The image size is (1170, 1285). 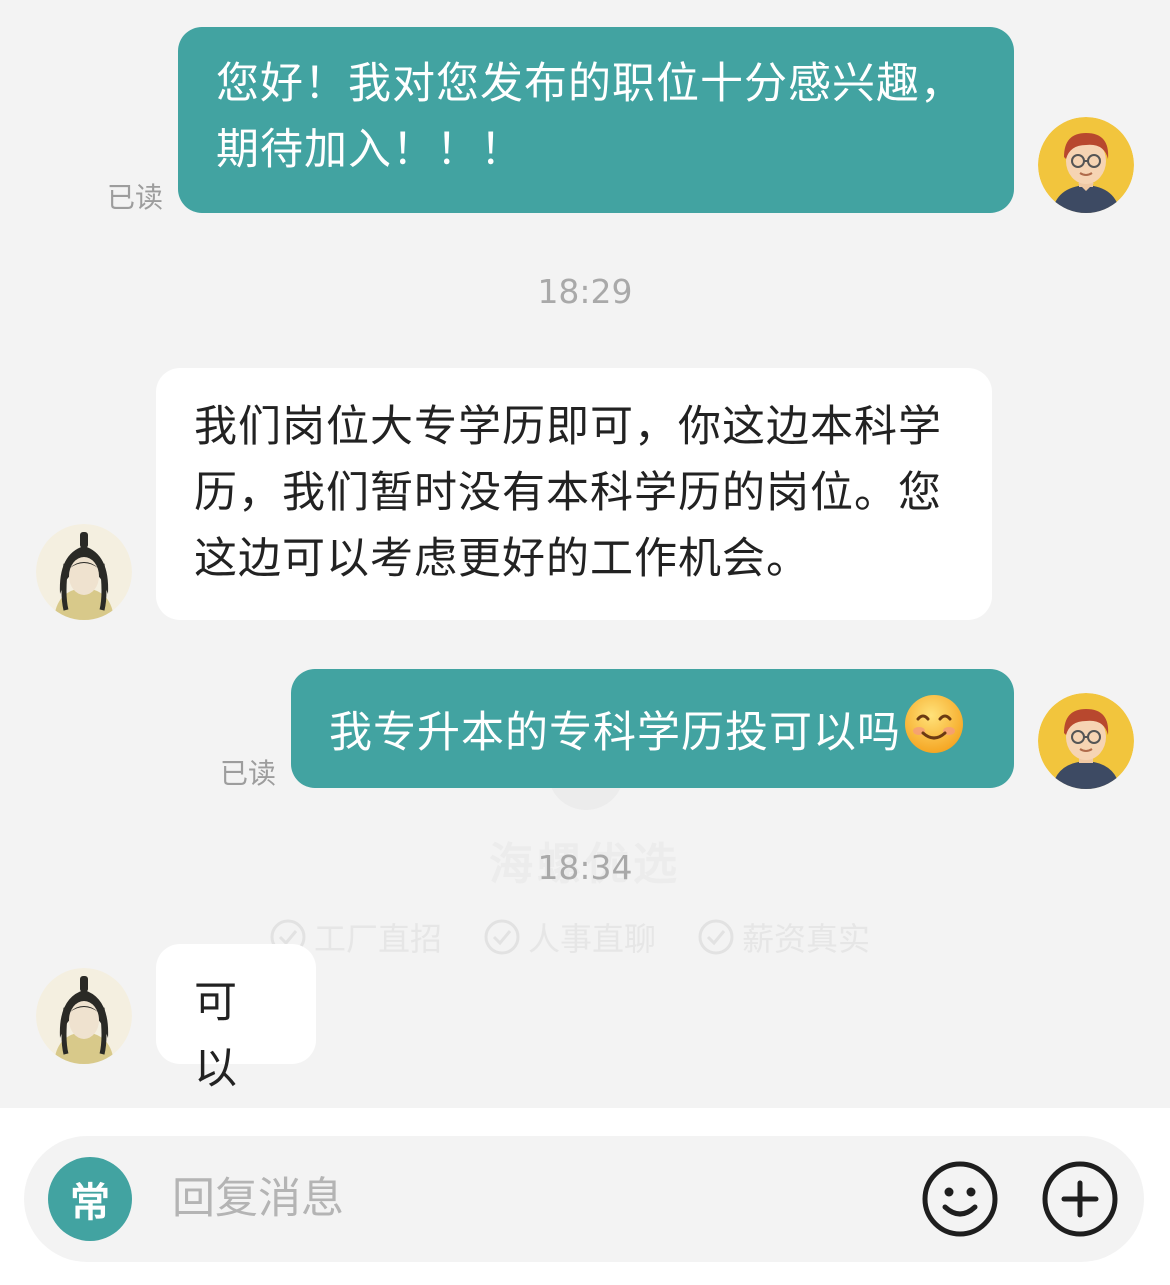 I want to click on incoming-message-bubble: 可以, so click(x=236, y=1019).